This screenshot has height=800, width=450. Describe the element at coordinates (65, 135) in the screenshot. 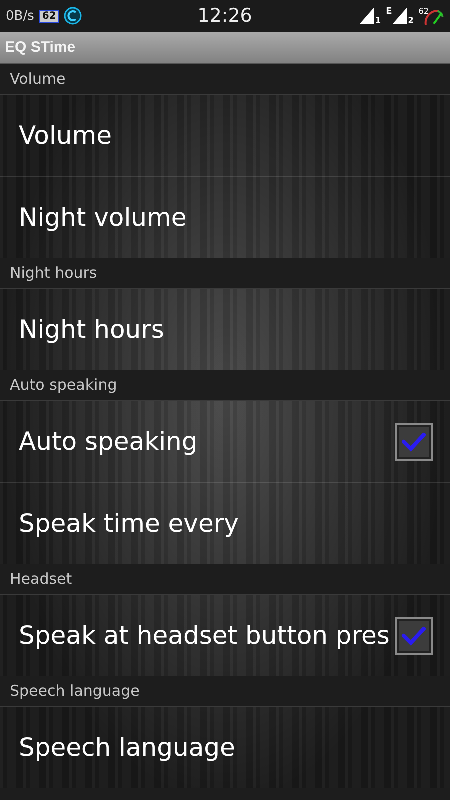

I see `preference-label: Volume` at that location.